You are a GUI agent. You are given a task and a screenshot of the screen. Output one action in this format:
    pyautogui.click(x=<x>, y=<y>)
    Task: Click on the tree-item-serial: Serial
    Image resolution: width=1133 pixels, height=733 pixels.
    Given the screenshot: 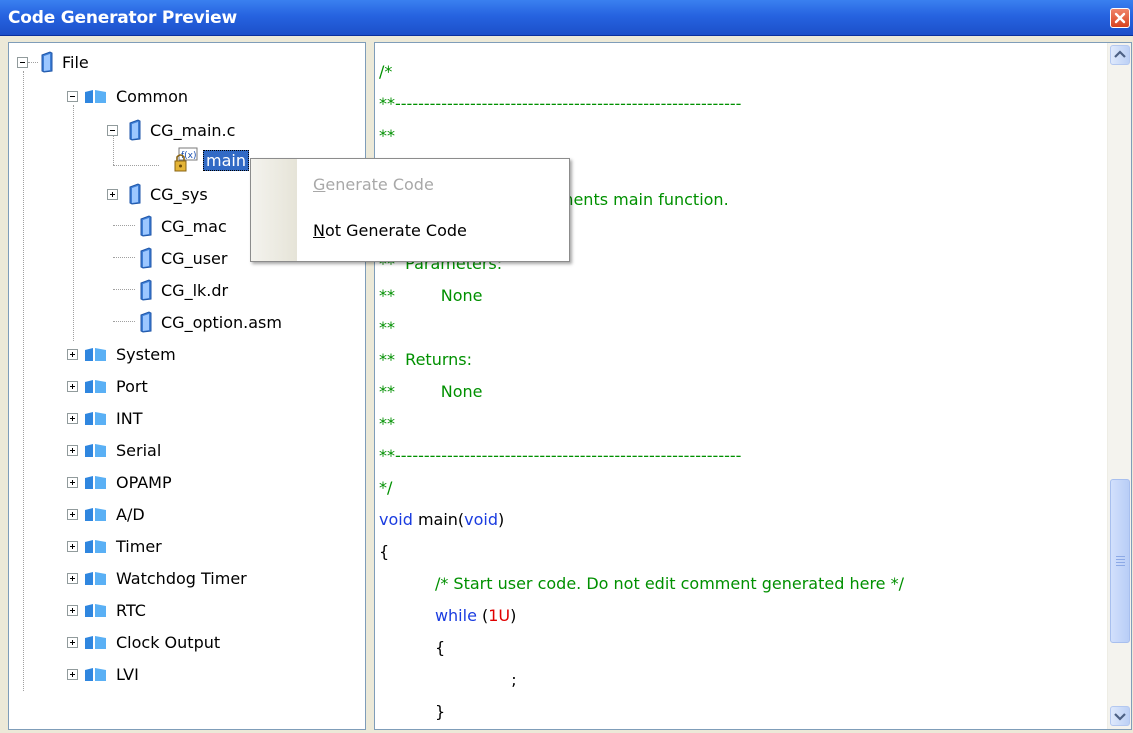 What is the action you would take?
    pyautogui.click(x=114, y=450)
    